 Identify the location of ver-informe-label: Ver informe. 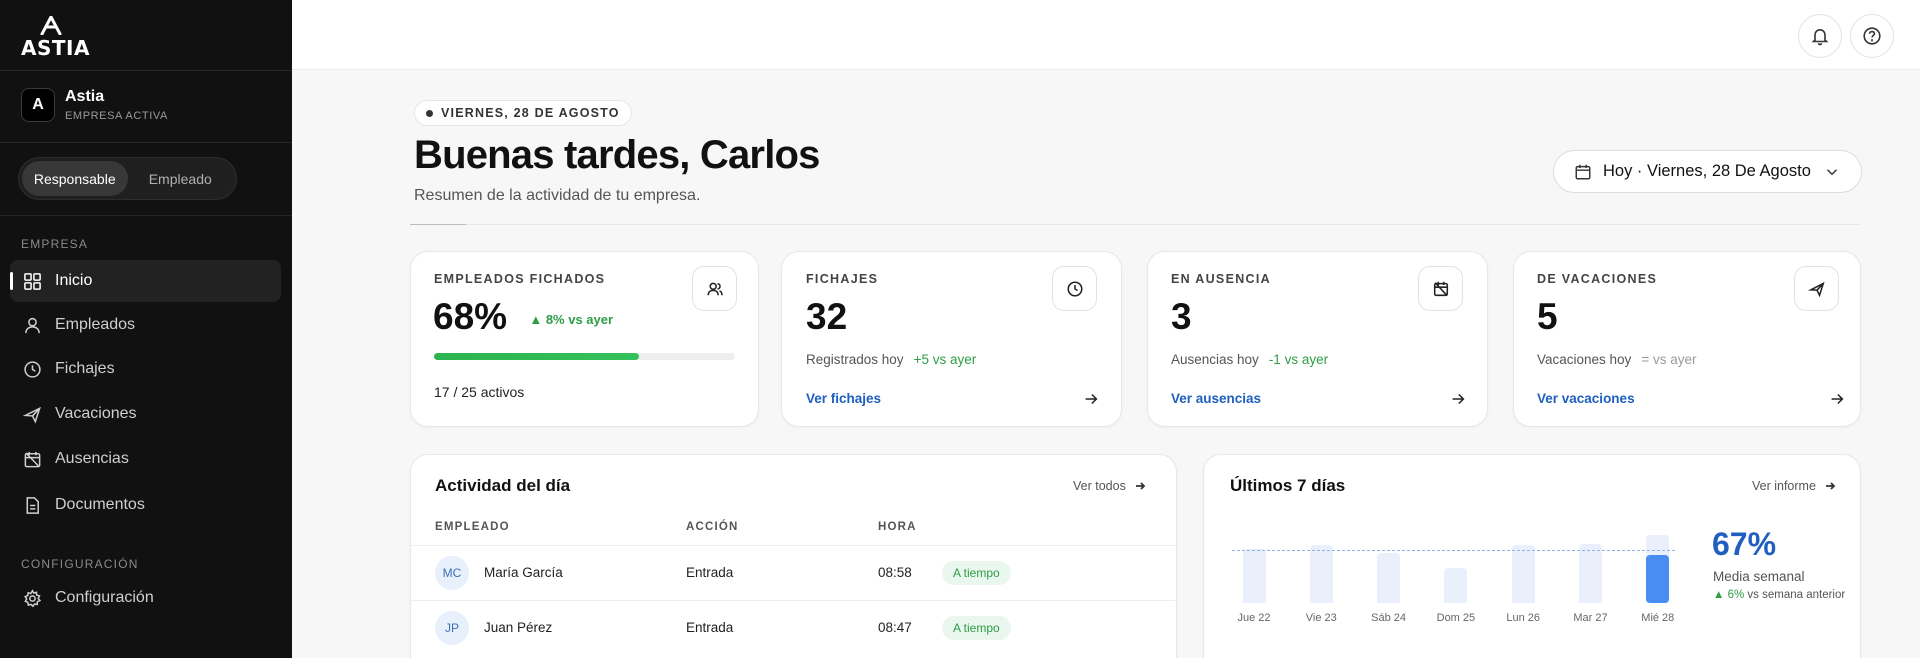
(1784, 486).